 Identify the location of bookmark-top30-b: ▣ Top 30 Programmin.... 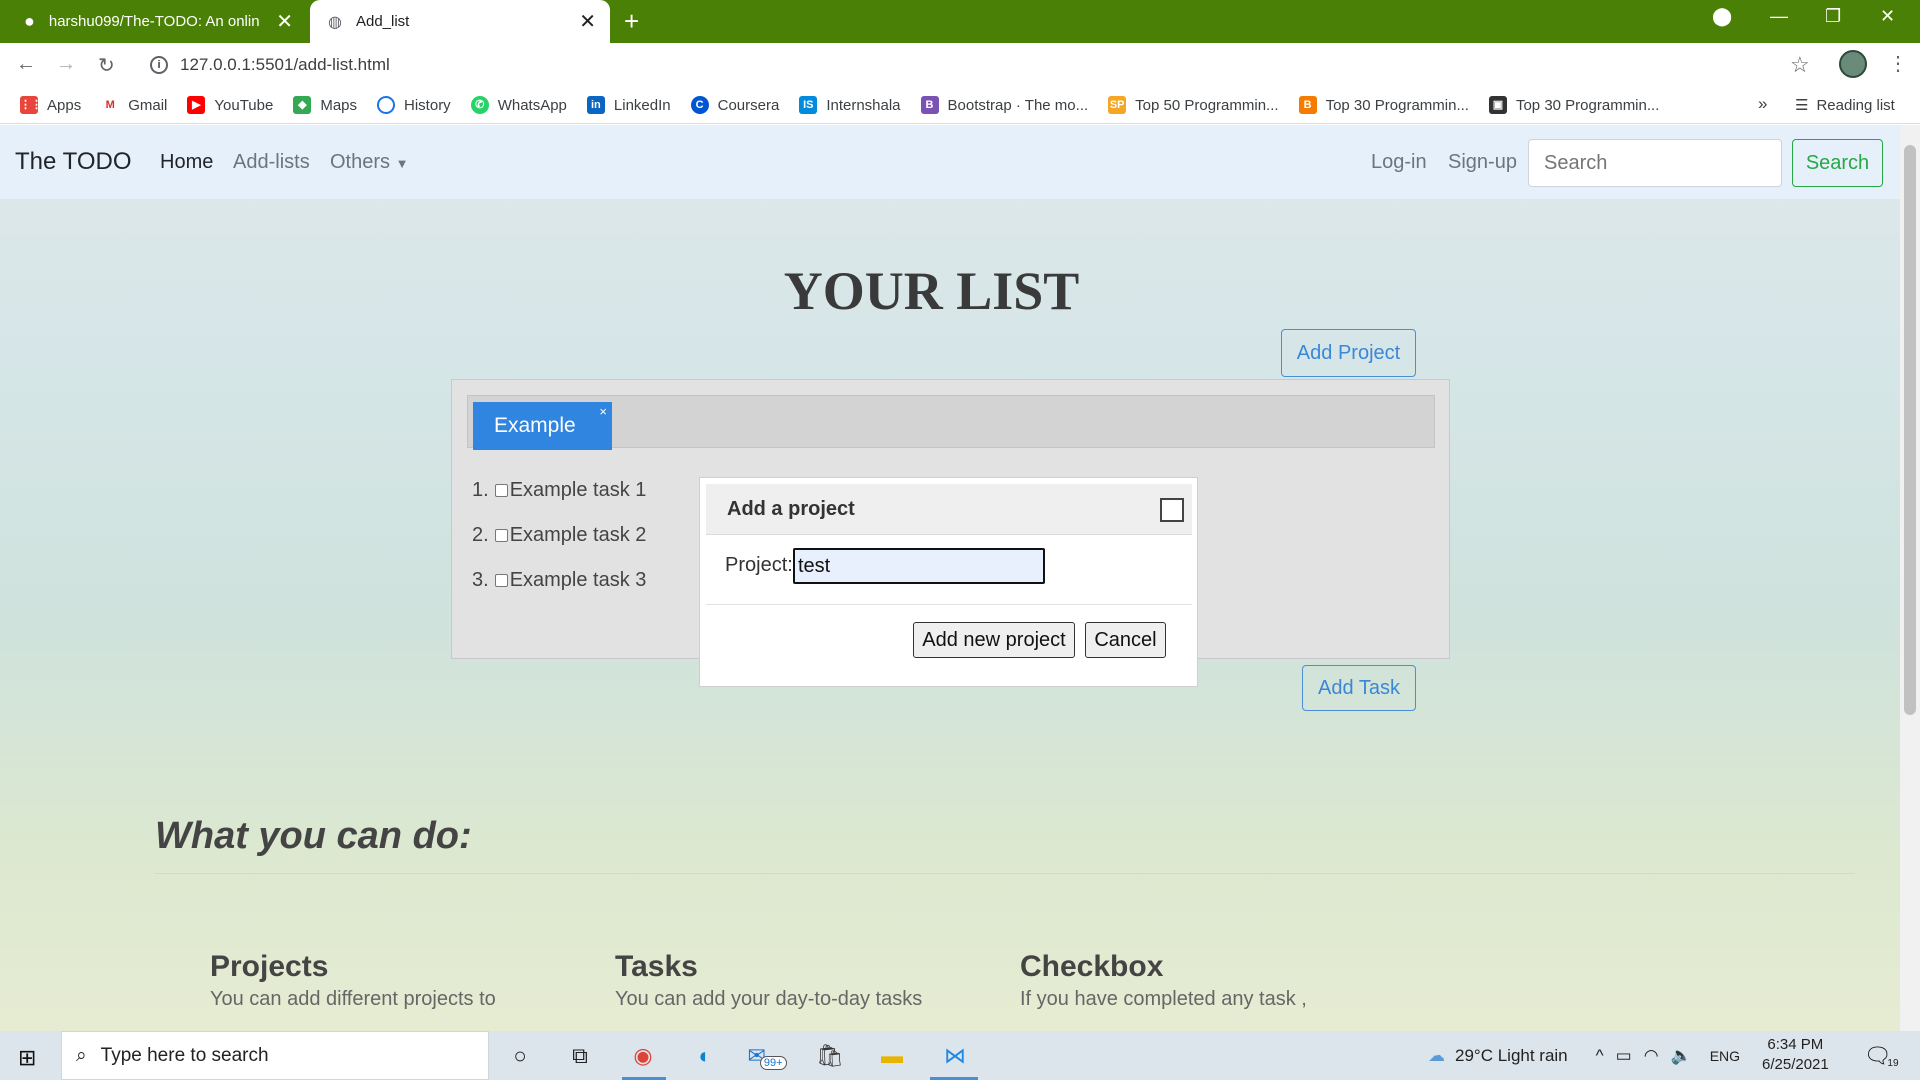
(1573, 105).